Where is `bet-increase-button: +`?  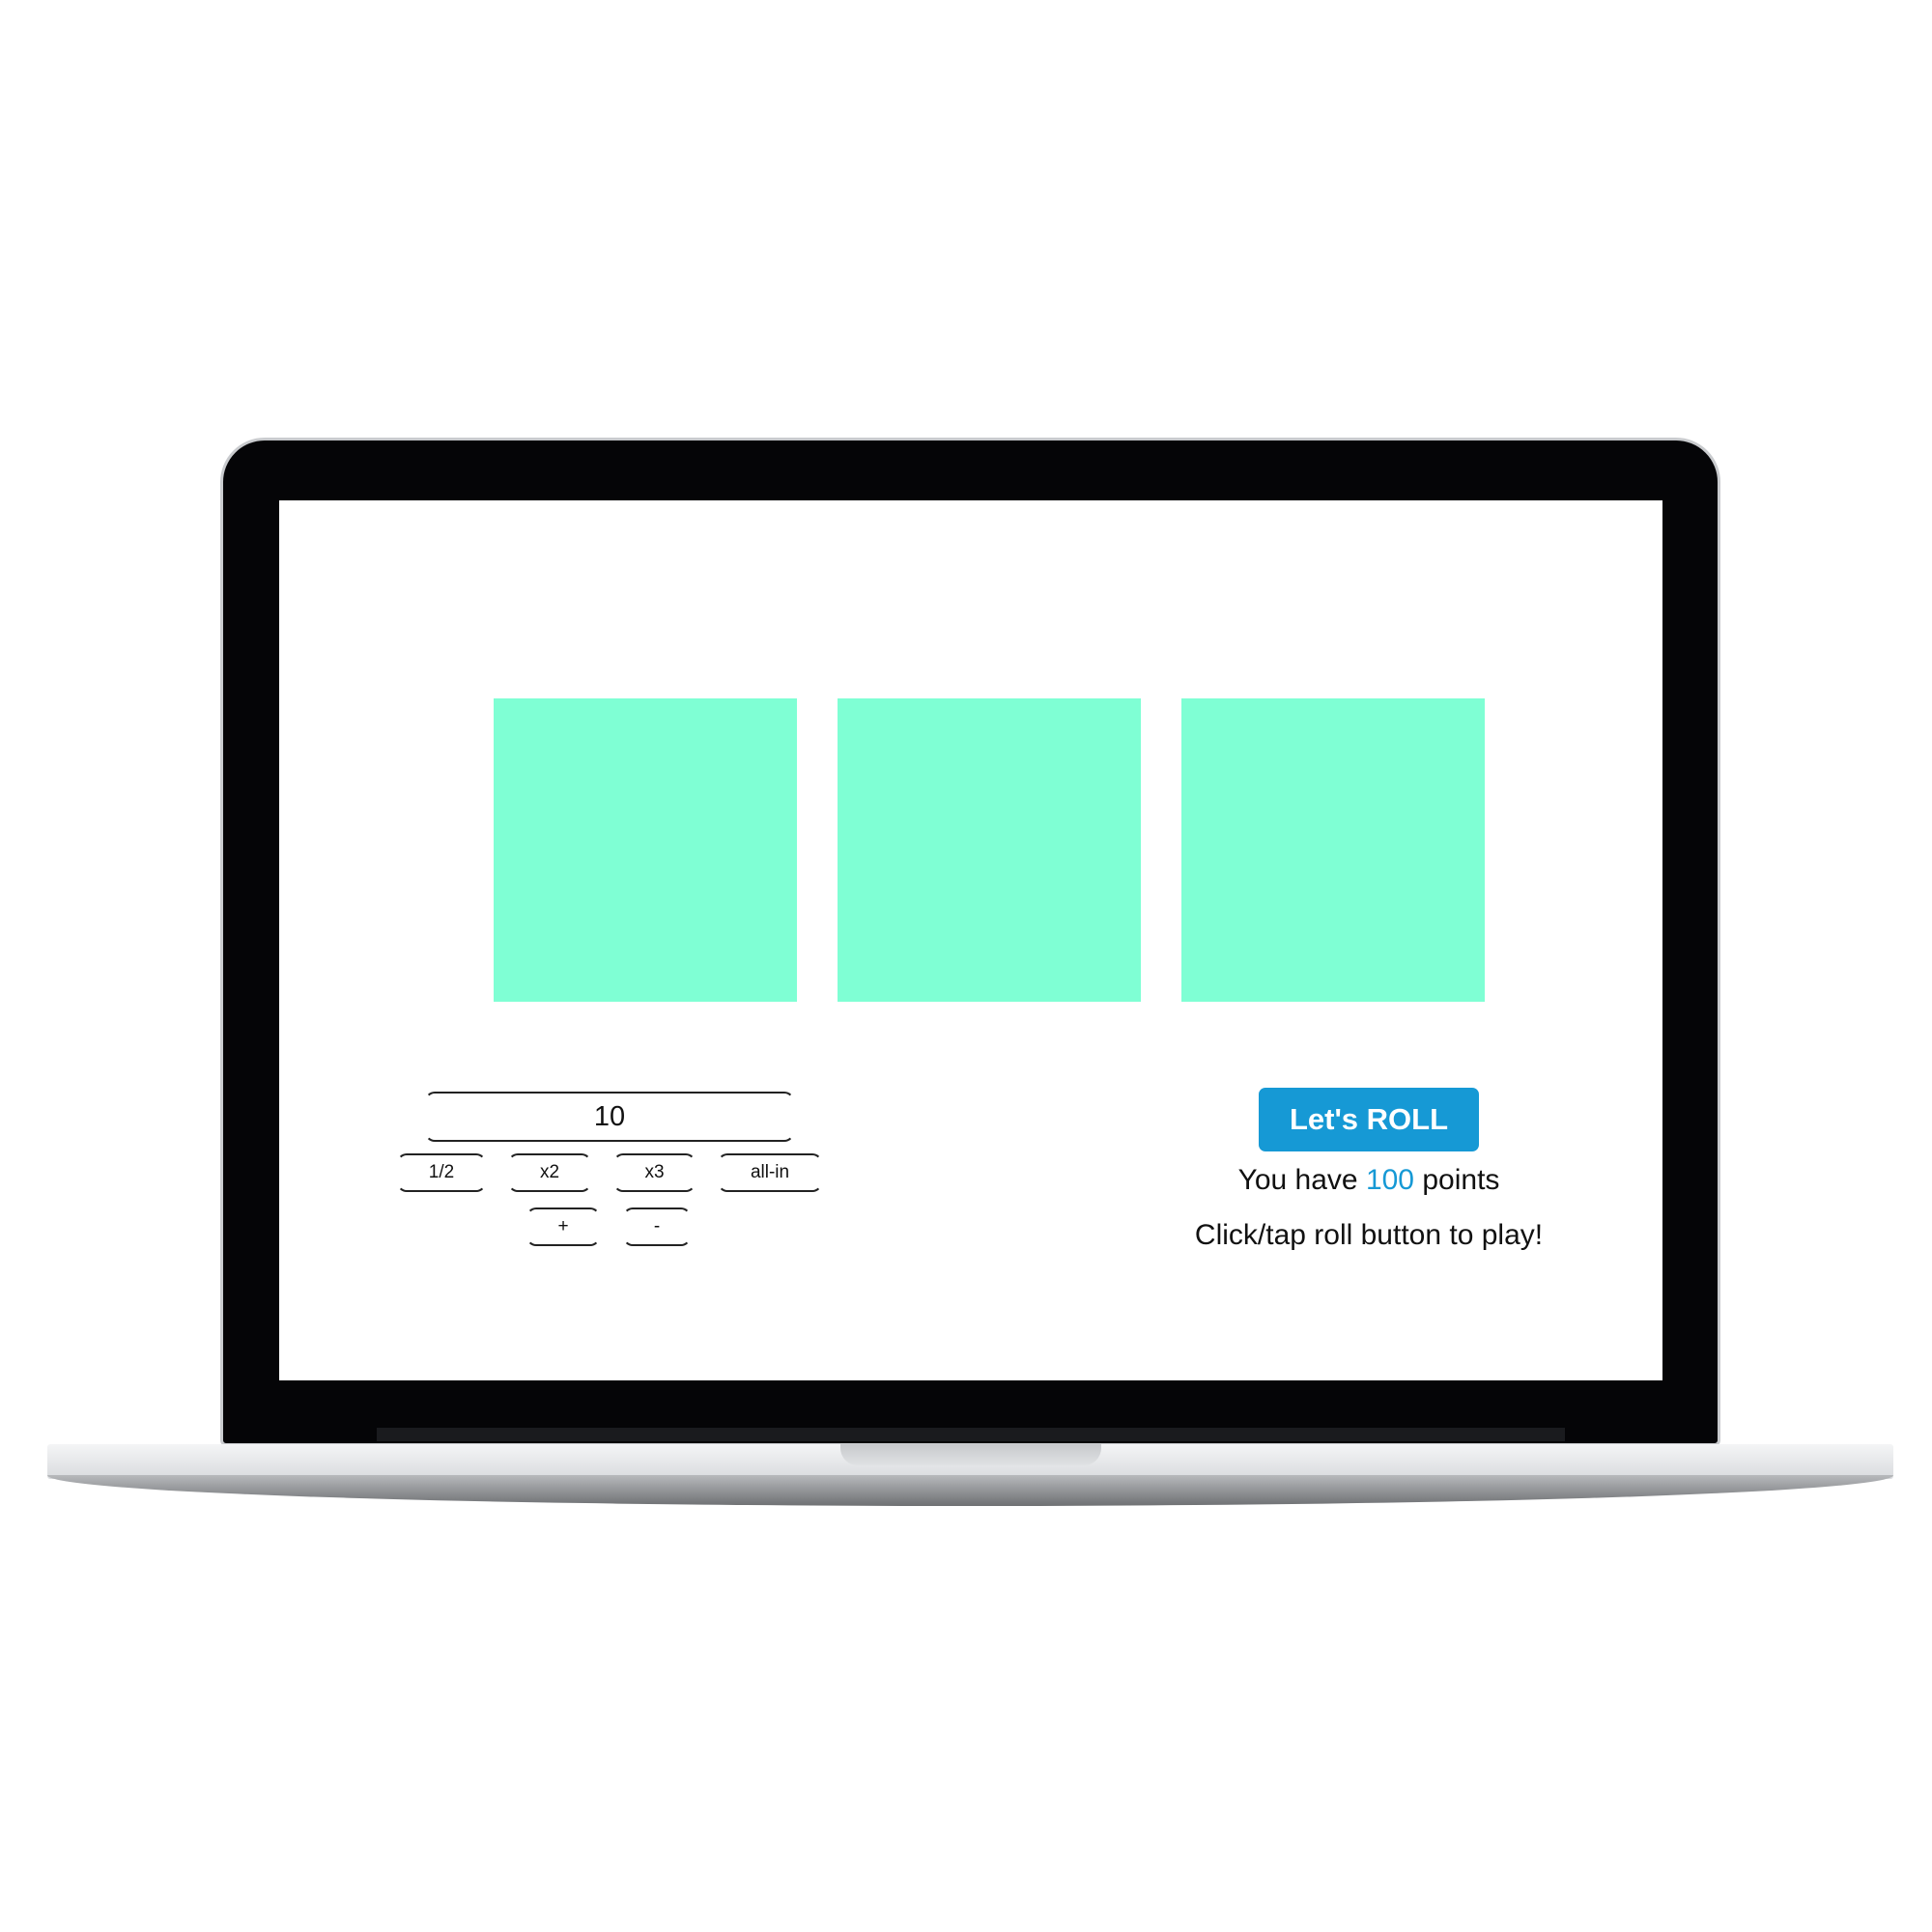 bet-increase-button: + is located at coordinates (563, 1227).